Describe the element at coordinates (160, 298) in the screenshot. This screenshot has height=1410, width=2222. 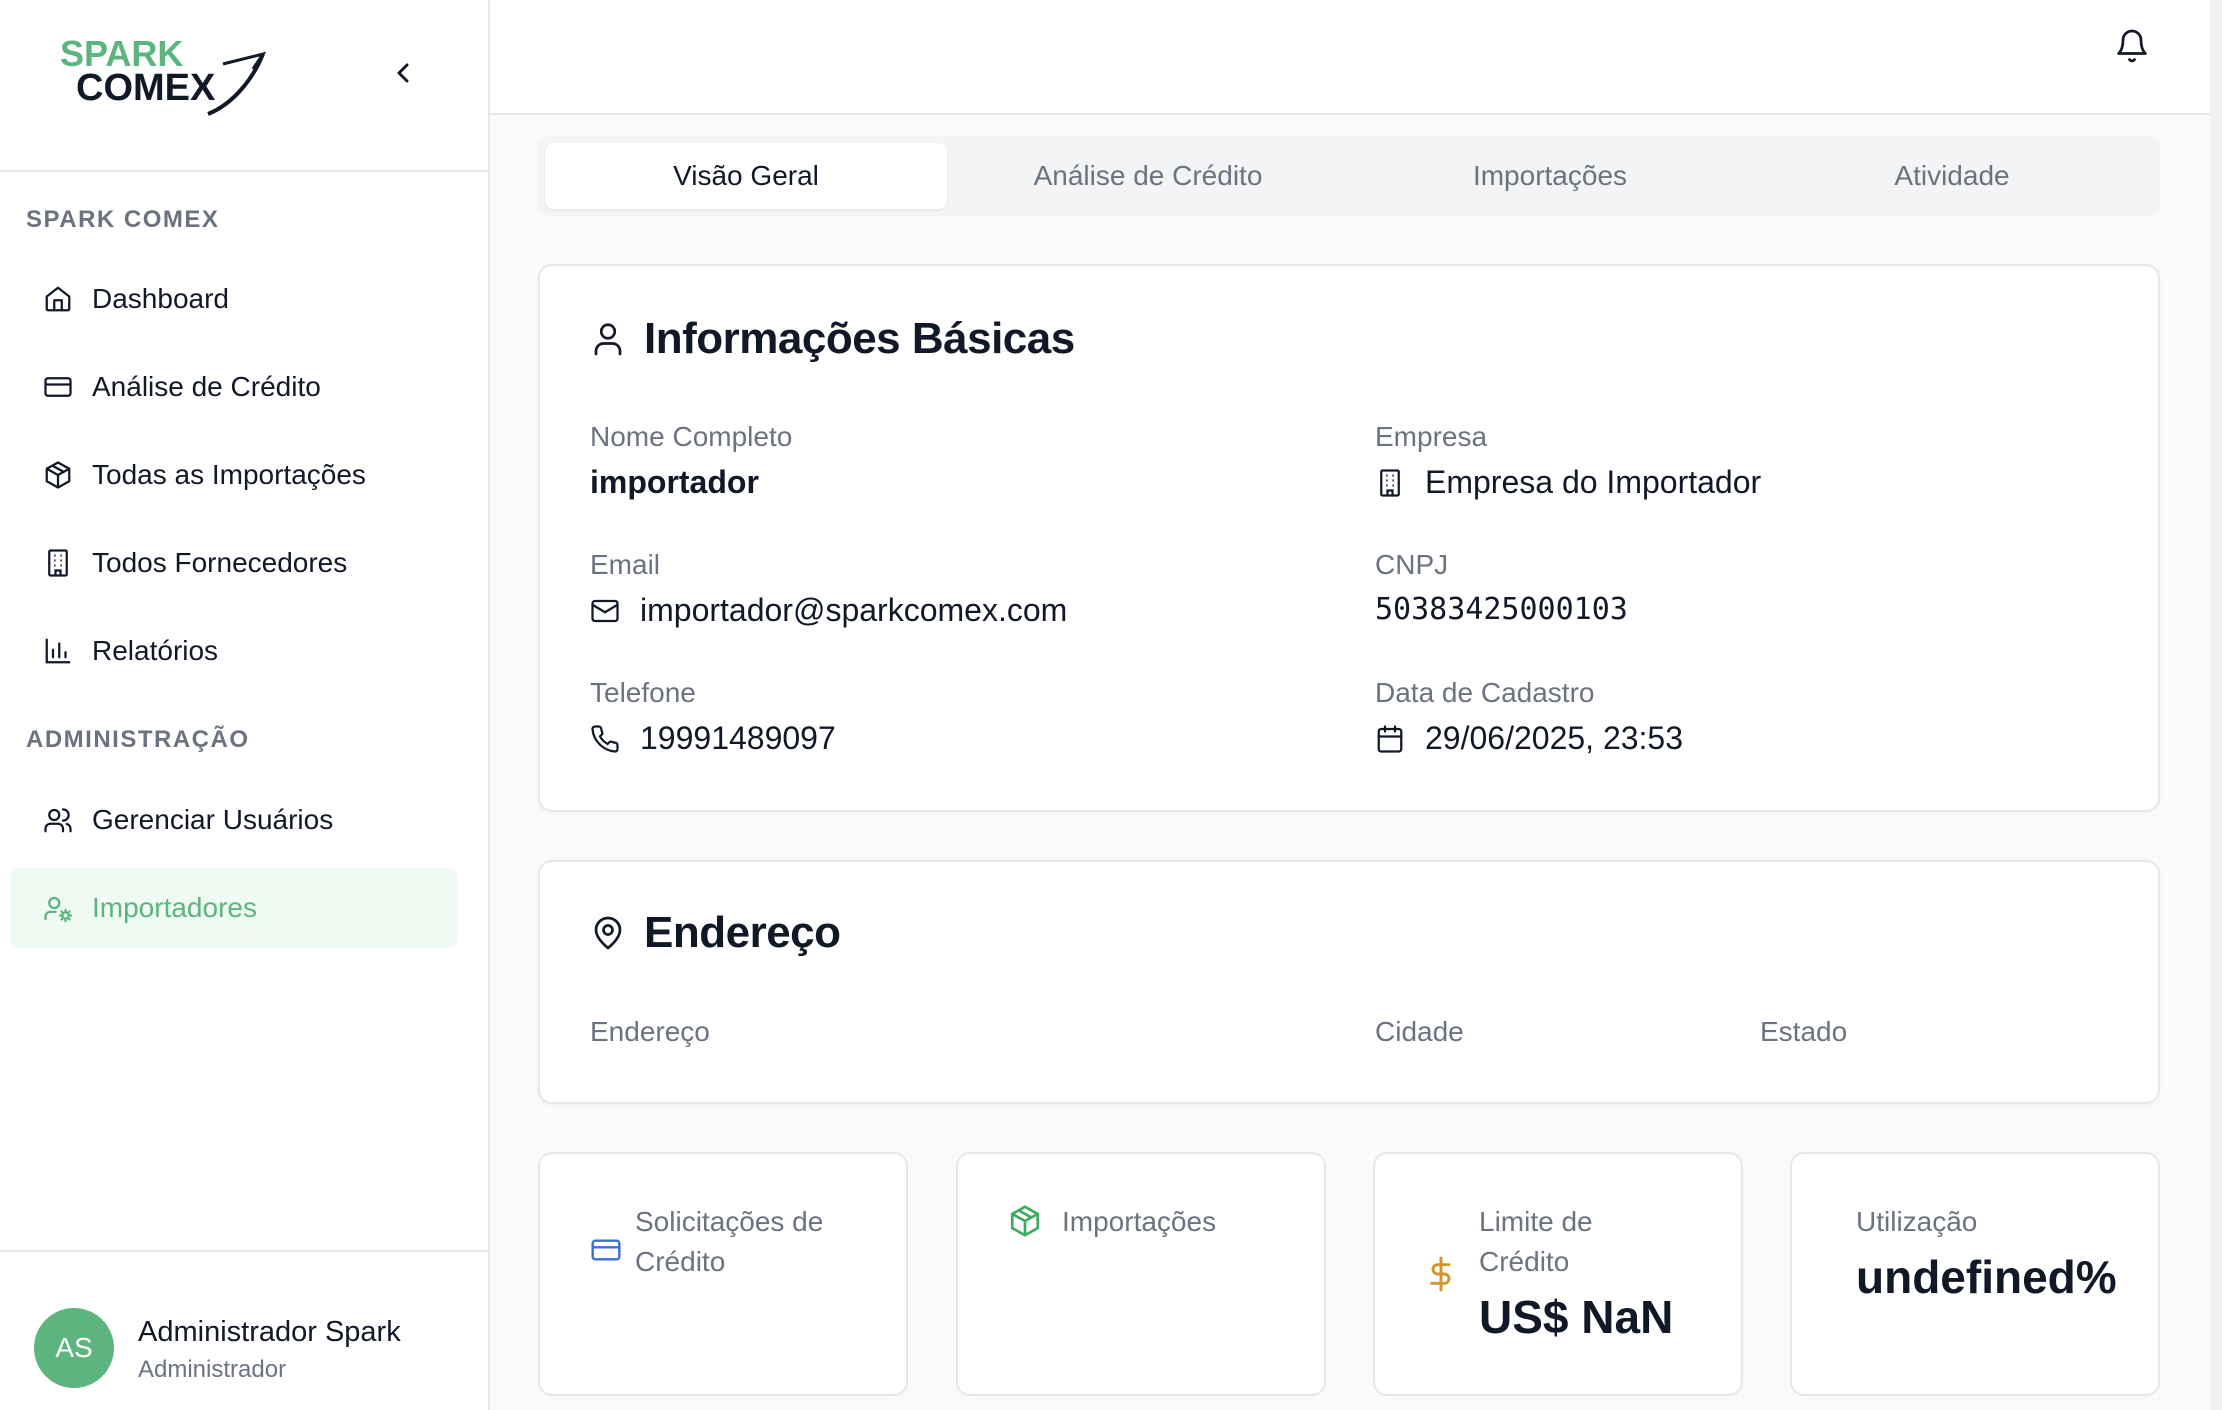
I see `sidebar-item-label: Dashboard` at that location.